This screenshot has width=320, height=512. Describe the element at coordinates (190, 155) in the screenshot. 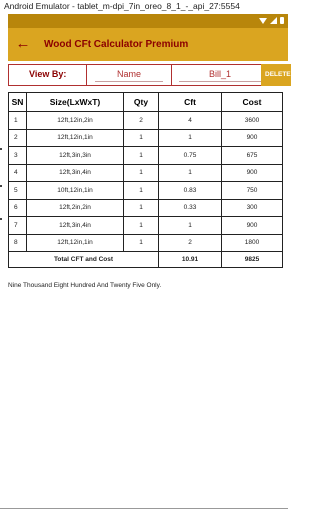

I see `cell-cft: 0.75` at that location.